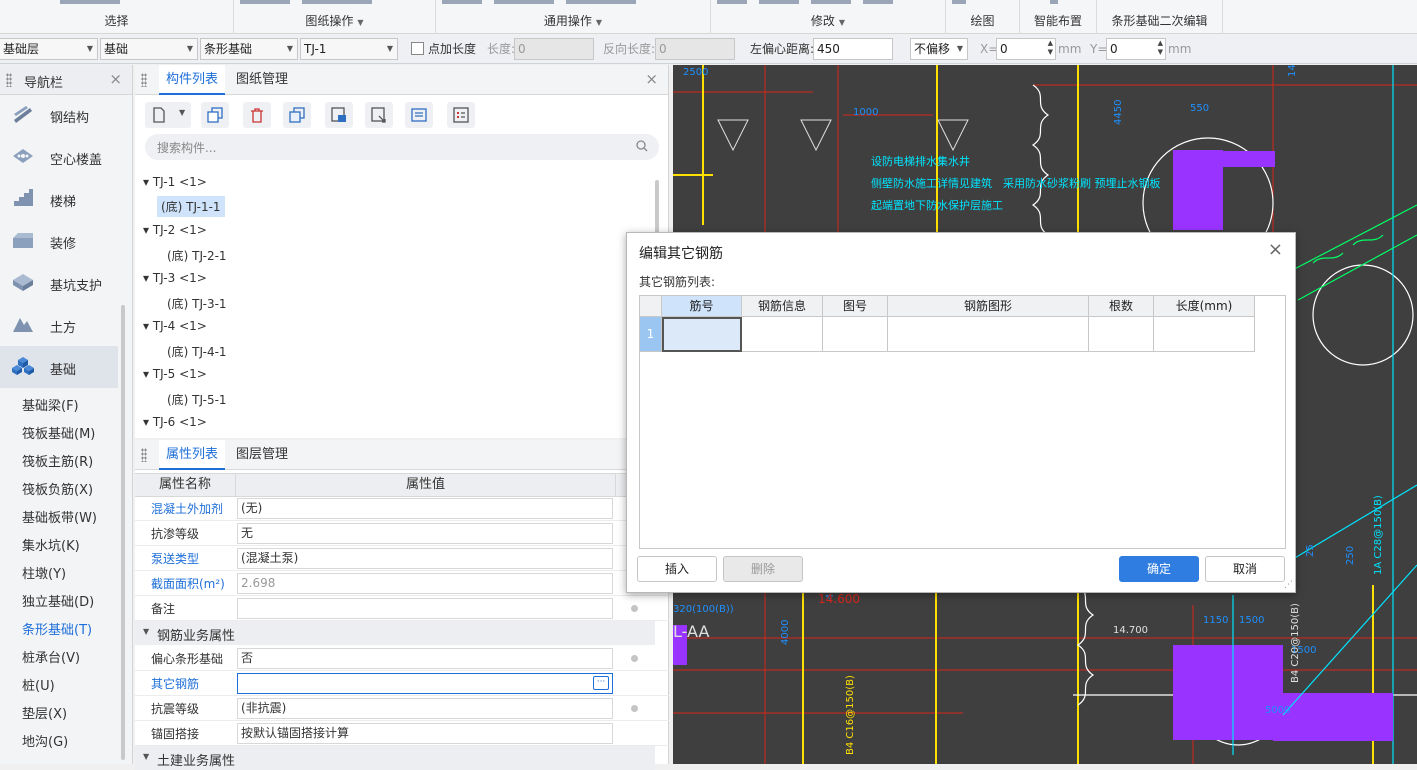 Image resolution: width=1417 pixels, height=770 pixels. I want to click on property-row: 抗渗等级 无, so click(402, 533).